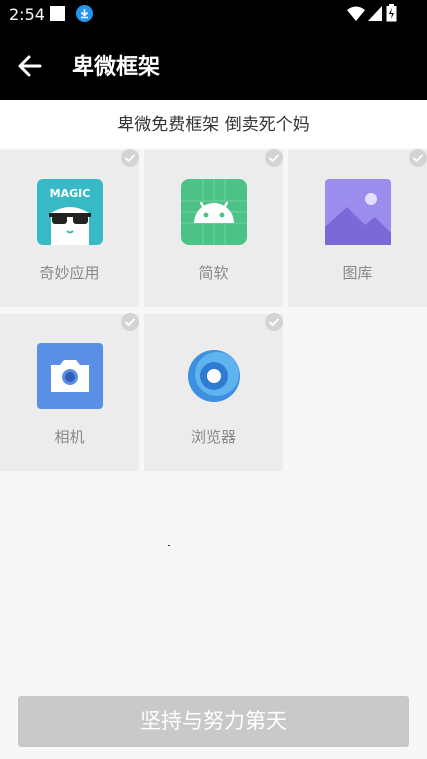 This screenshot has height=759, width=427. What do you see at coordinates (214, 212) in the screenshot?
I see `android-robot-icon` at bounding box center [214, 212].